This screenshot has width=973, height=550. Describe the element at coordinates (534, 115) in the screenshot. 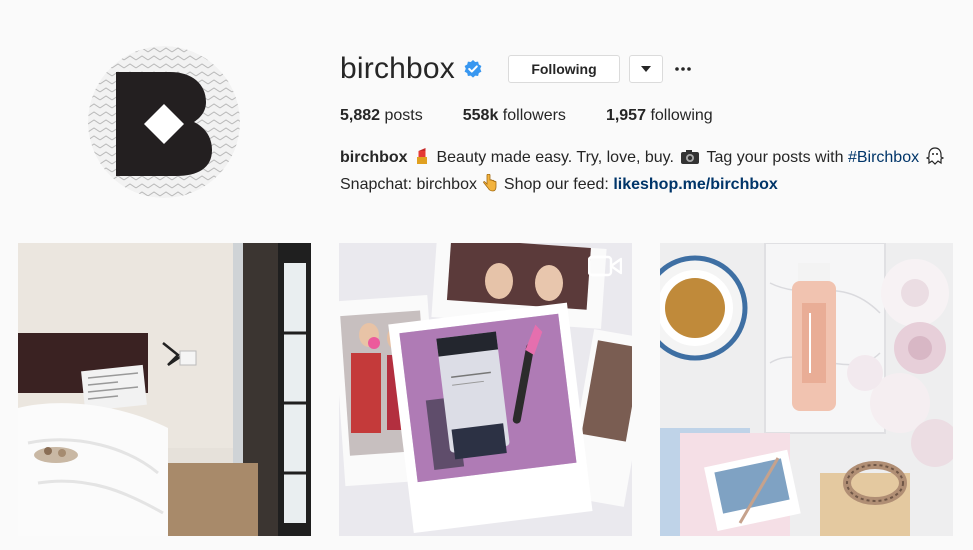

I see `followers-label: followers` at that location.